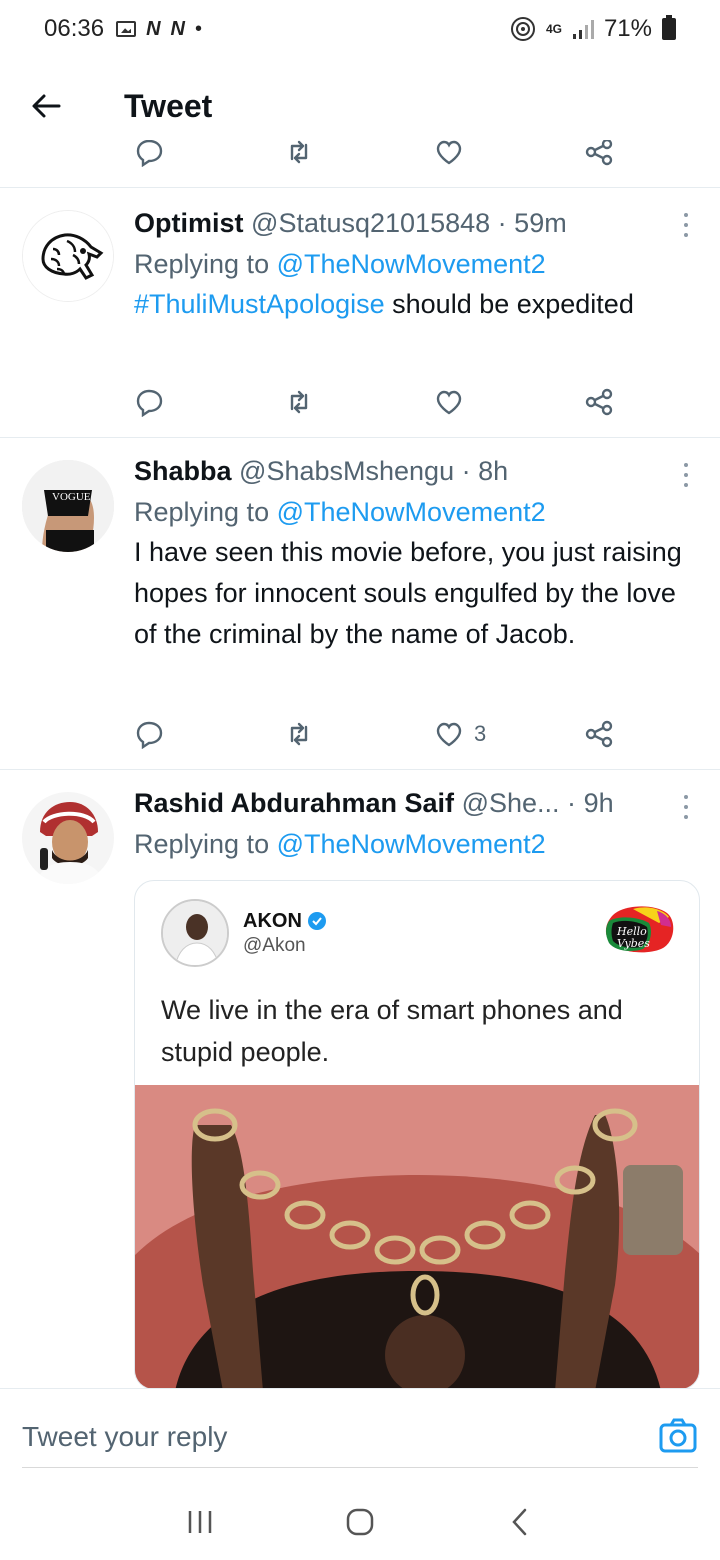 The width and height of the screenshot is (720, 1560). What do you see at coordinates (686, 807) in the screenshot?
I see `more-options-icon` at bounding box center [686, 807].